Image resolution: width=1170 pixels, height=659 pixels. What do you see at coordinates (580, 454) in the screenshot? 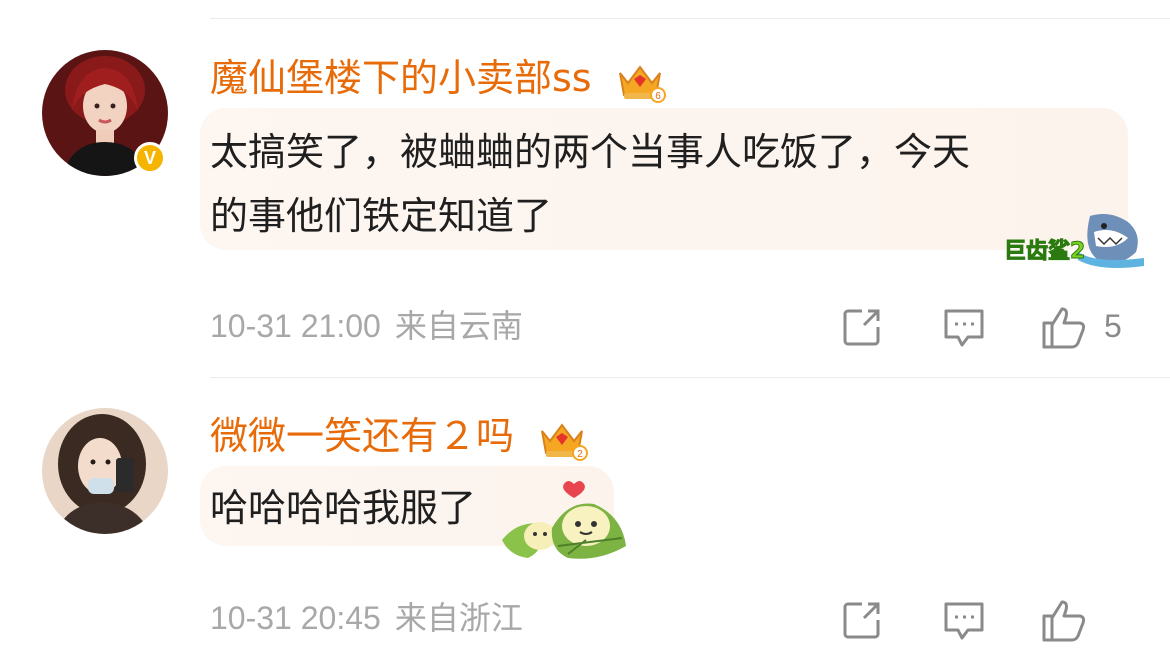
I see `crown-level: 2` at bounding box center [580, 454].